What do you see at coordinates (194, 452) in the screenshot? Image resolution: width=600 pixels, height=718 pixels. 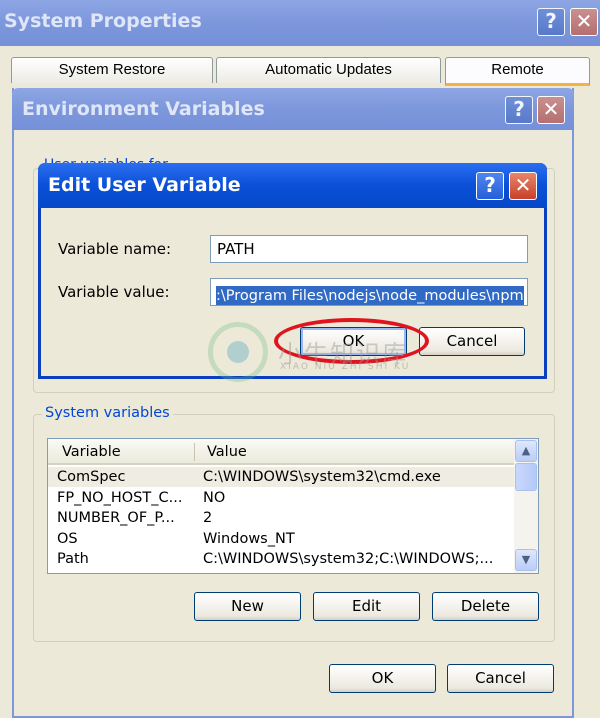 I see `column-divider` at bounding box center [194, 452].